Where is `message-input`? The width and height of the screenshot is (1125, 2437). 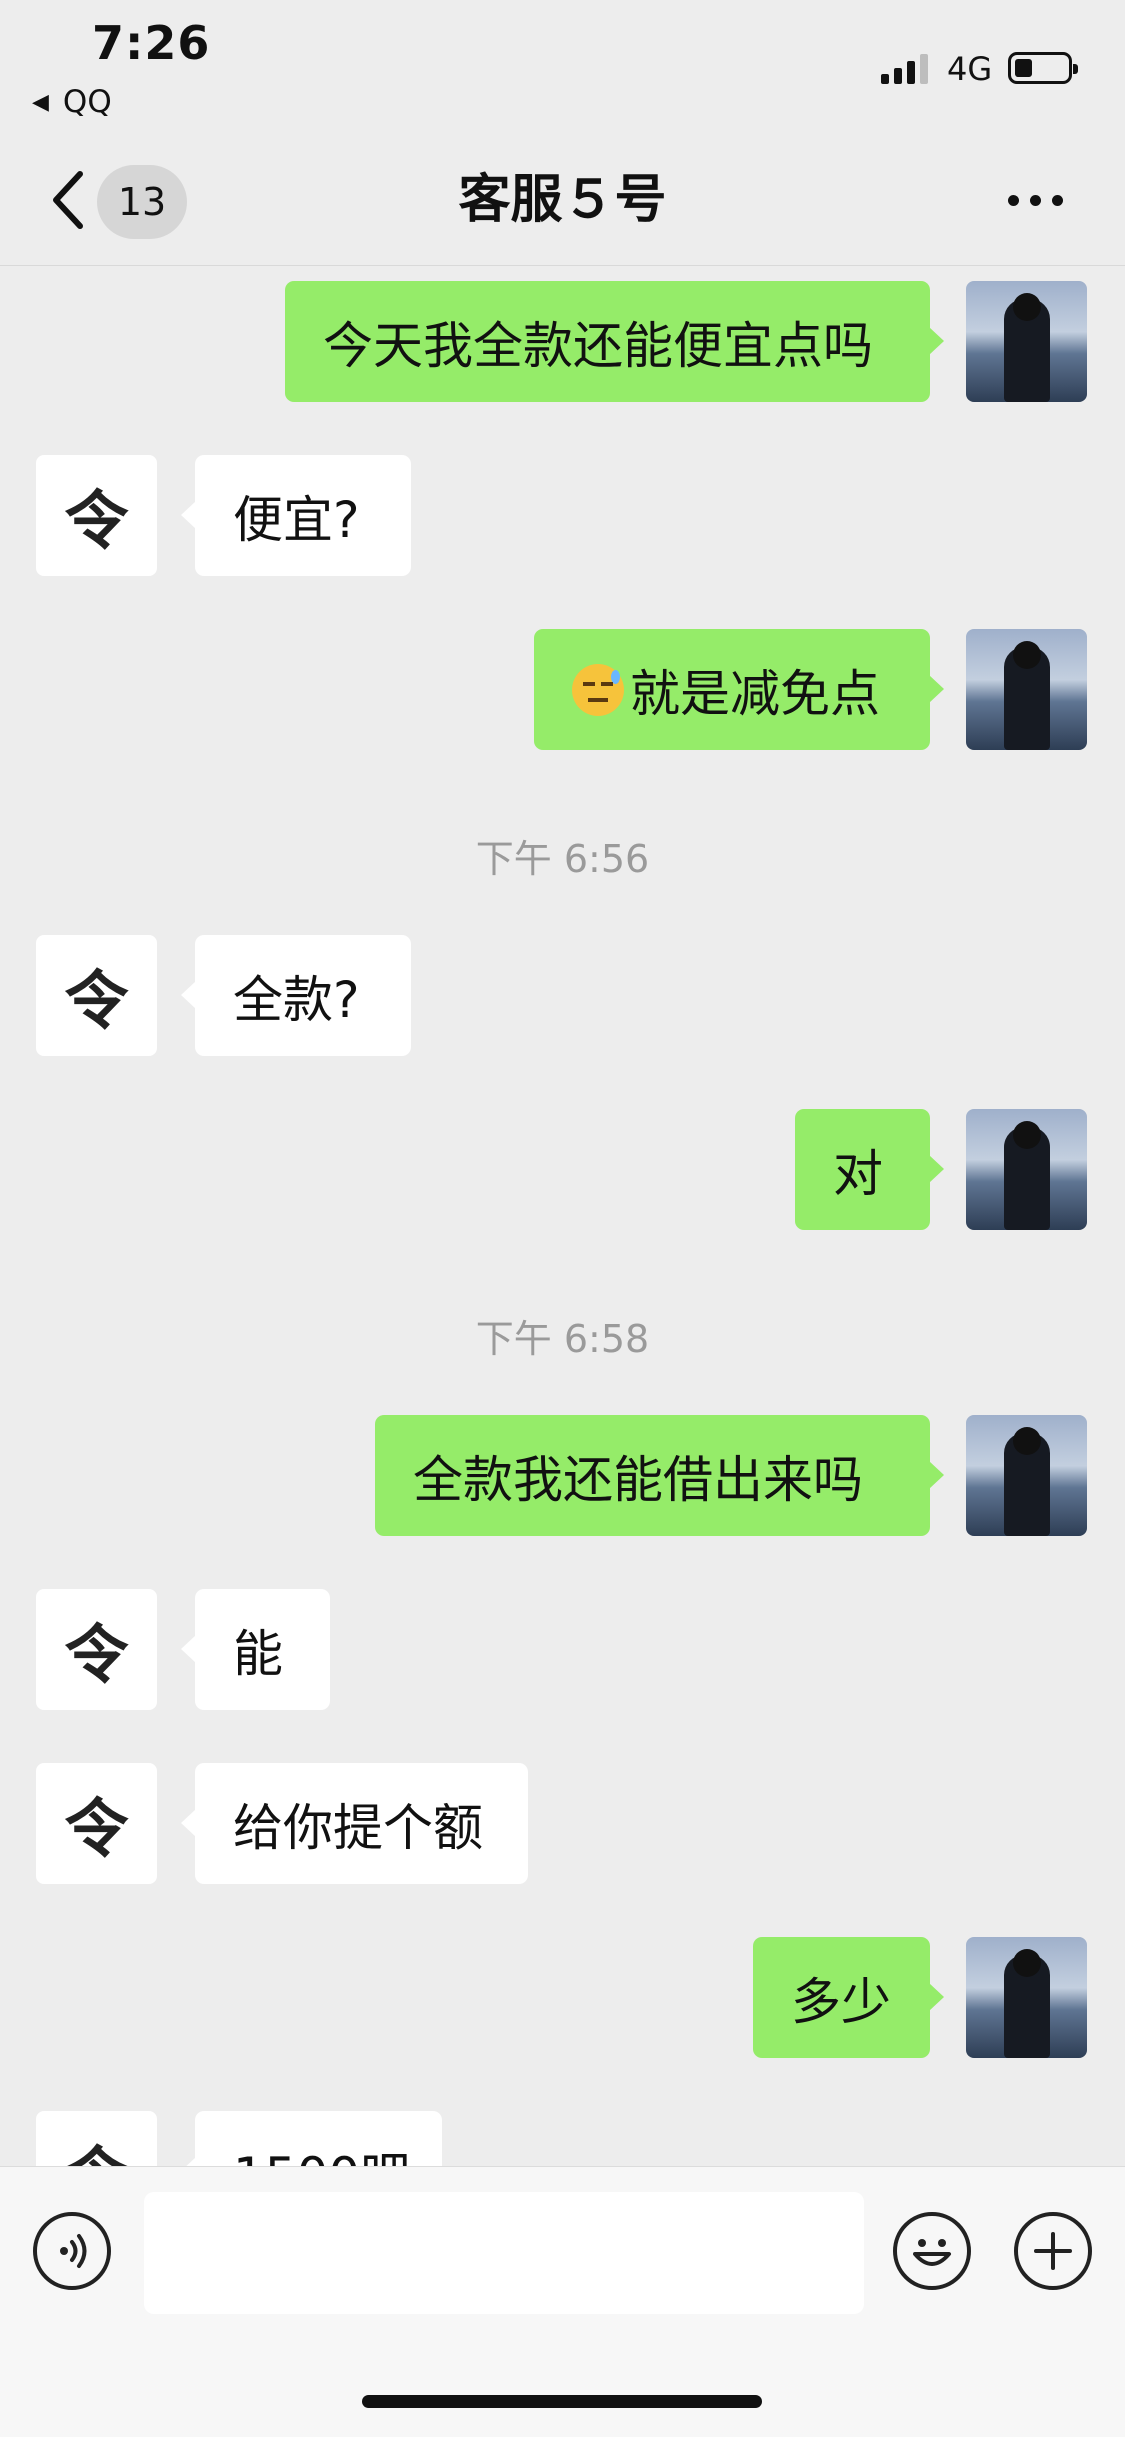
message-input is located at coordinates (504, 2253).